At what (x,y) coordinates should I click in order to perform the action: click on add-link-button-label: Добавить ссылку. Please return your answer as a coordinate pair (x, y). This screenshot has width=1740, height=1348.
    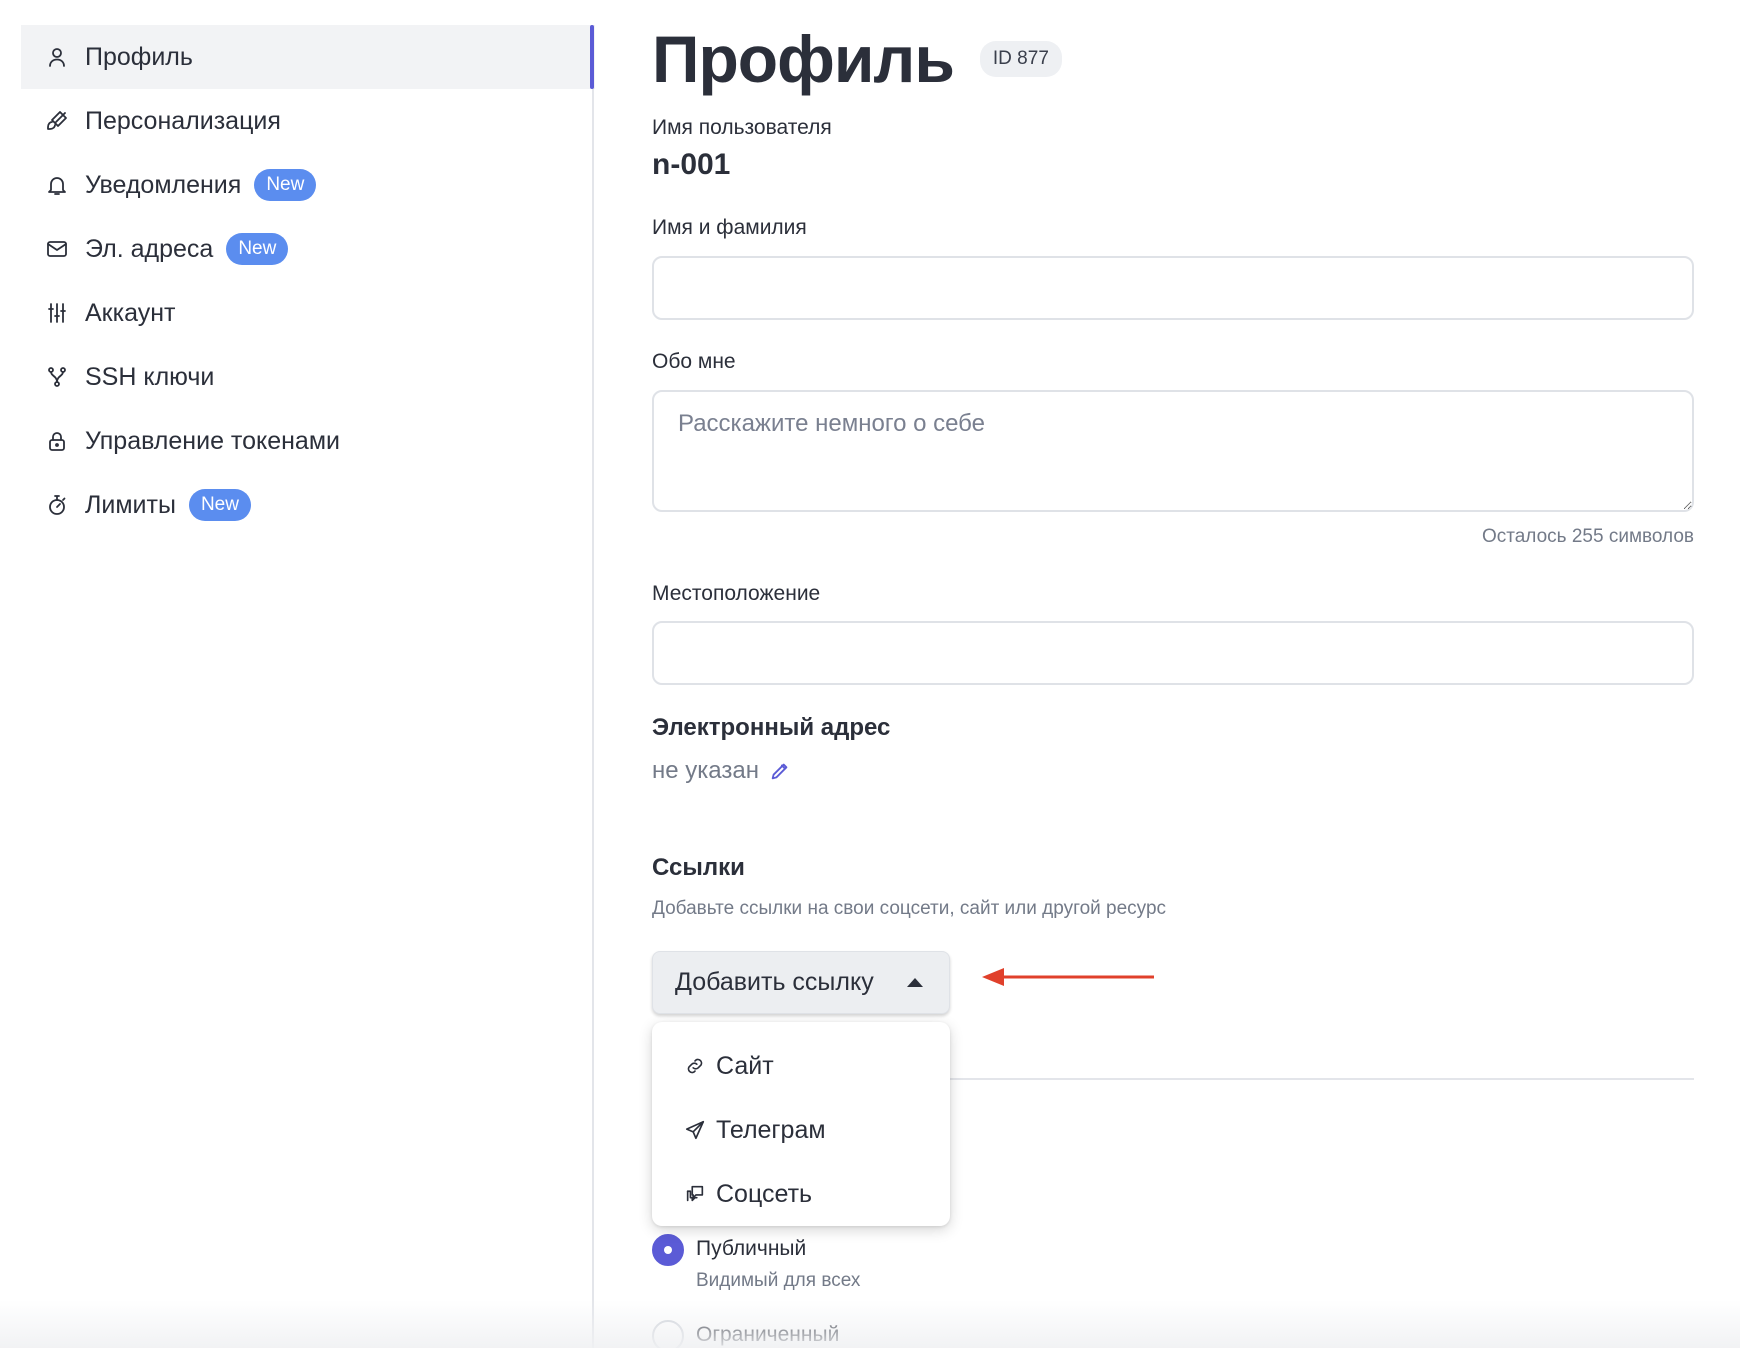
    Looking at the image, I should click on (774, 982).